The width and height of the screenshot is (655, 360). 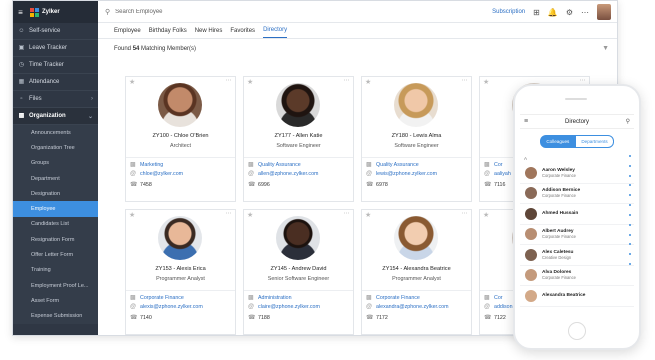 I want to click on sidebar-item-organization: ▩ Organization ⌄, so click(x=55, y=116).